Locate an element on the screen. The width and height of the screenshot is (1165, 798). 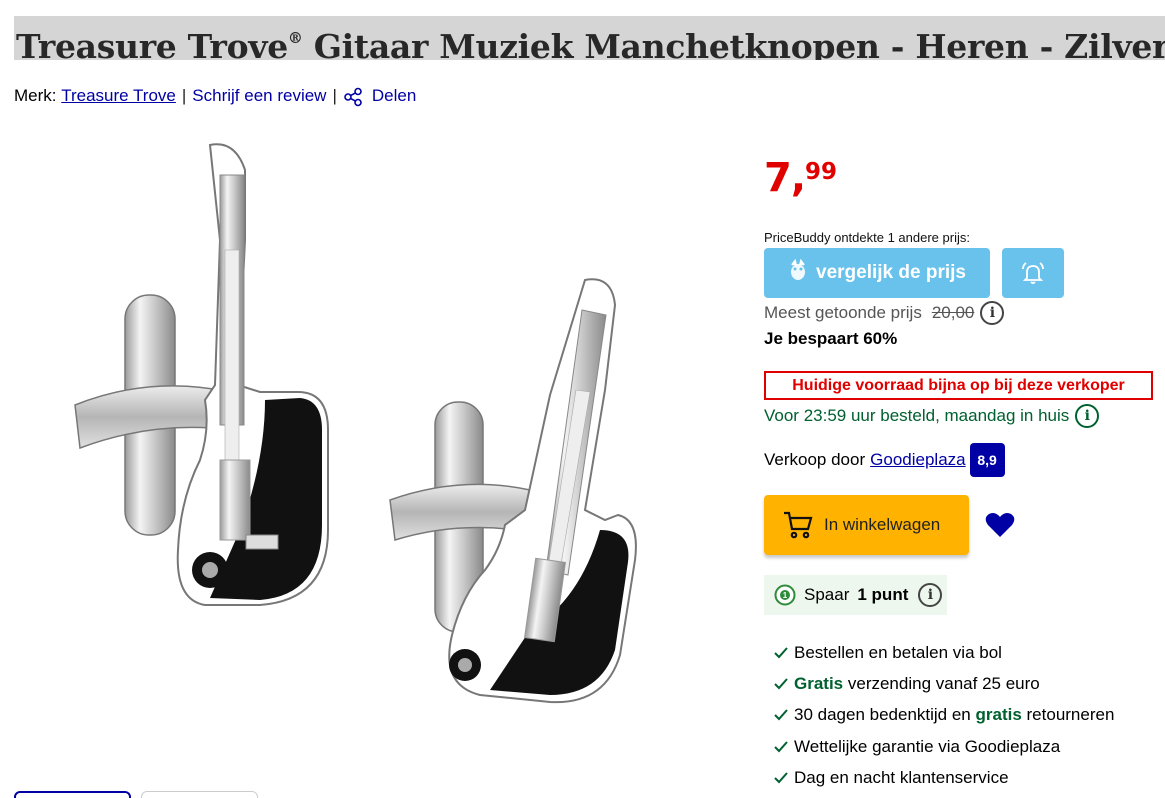
pricebuddy-row: vergelijk de prijs is located at coordinates (914, 273).